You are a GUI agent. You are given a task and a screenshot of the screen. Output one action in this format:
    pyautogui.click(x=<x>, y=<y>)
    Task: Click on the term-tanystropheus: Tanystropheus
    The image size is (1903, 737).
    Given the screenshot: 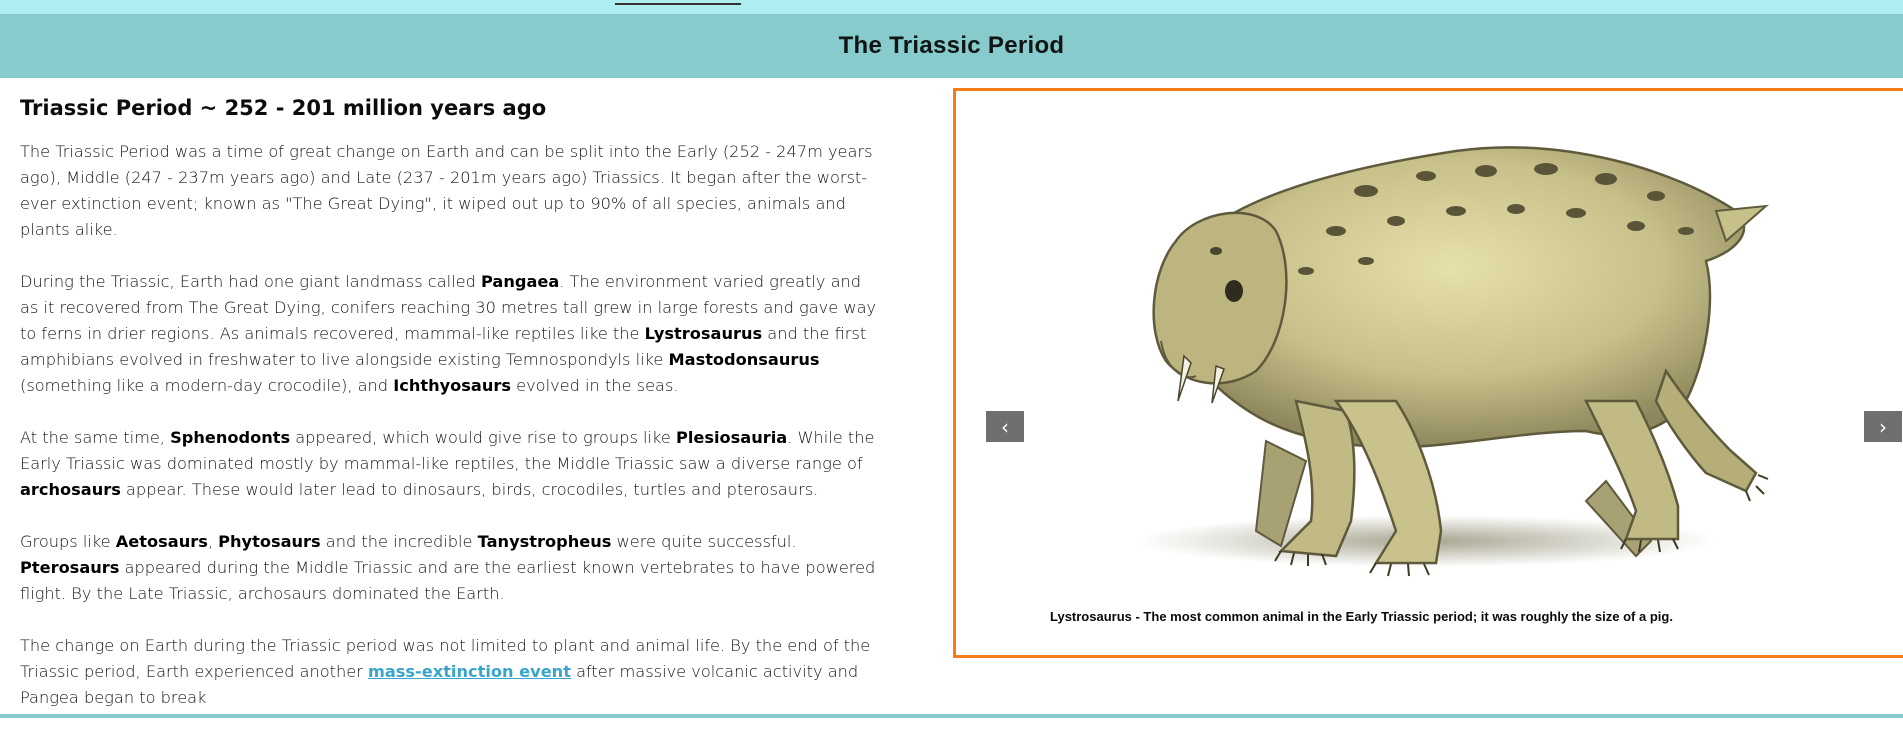 What is the action you would take?
    pyautogui.click(x=544, y=541)
    